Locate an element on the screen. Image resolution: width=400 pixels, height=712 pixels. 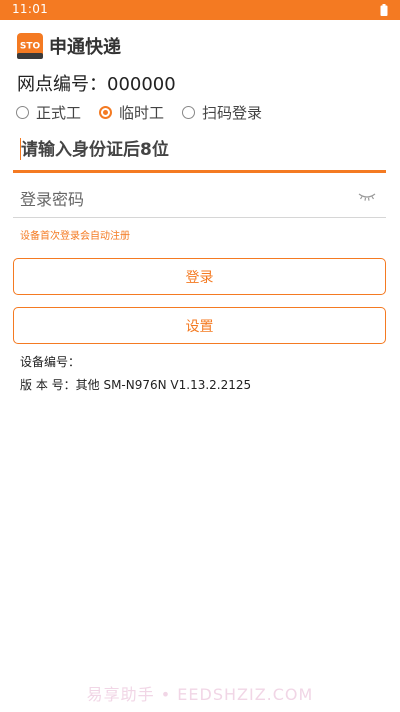
eye-closed-icon is located at coordinates (367, 197).